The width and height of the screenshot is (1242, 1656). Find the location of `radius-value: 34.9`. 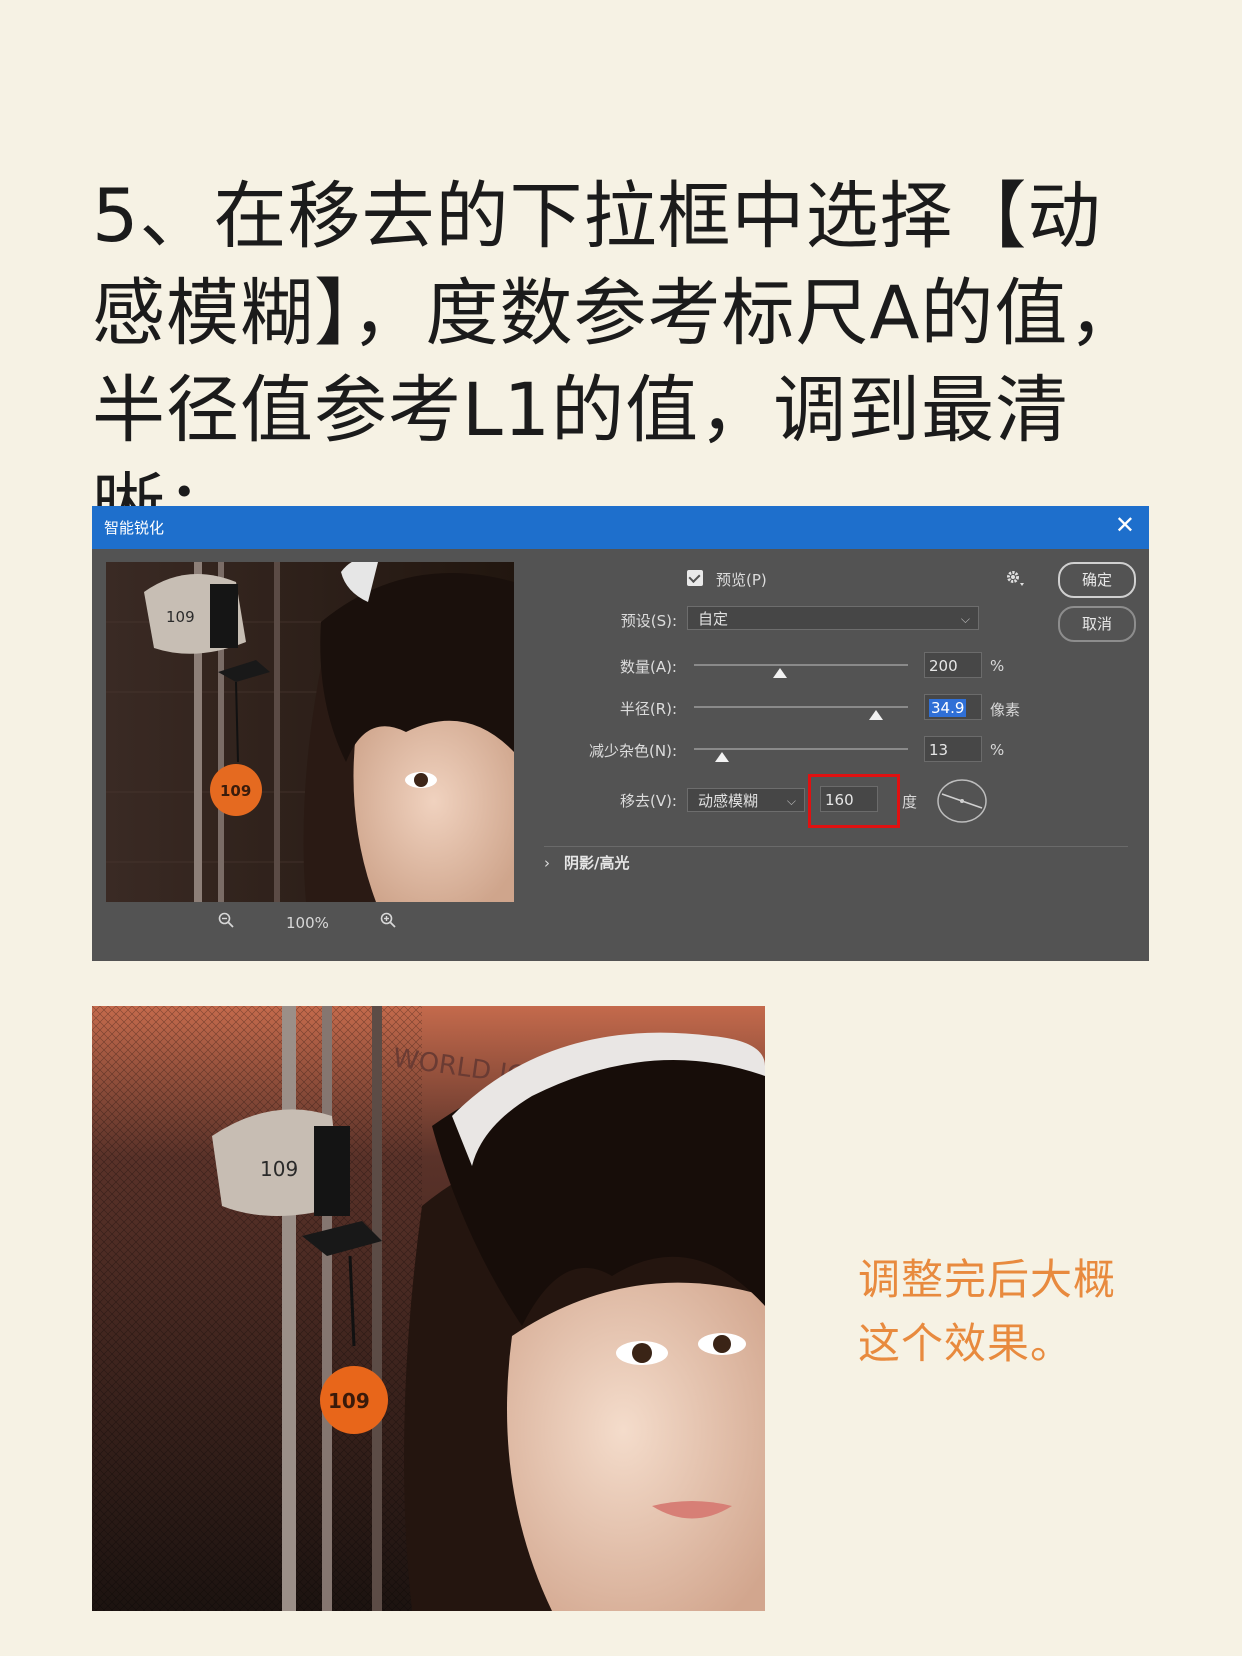

radius-value: 34.9 is located at coordinates (948, 708).